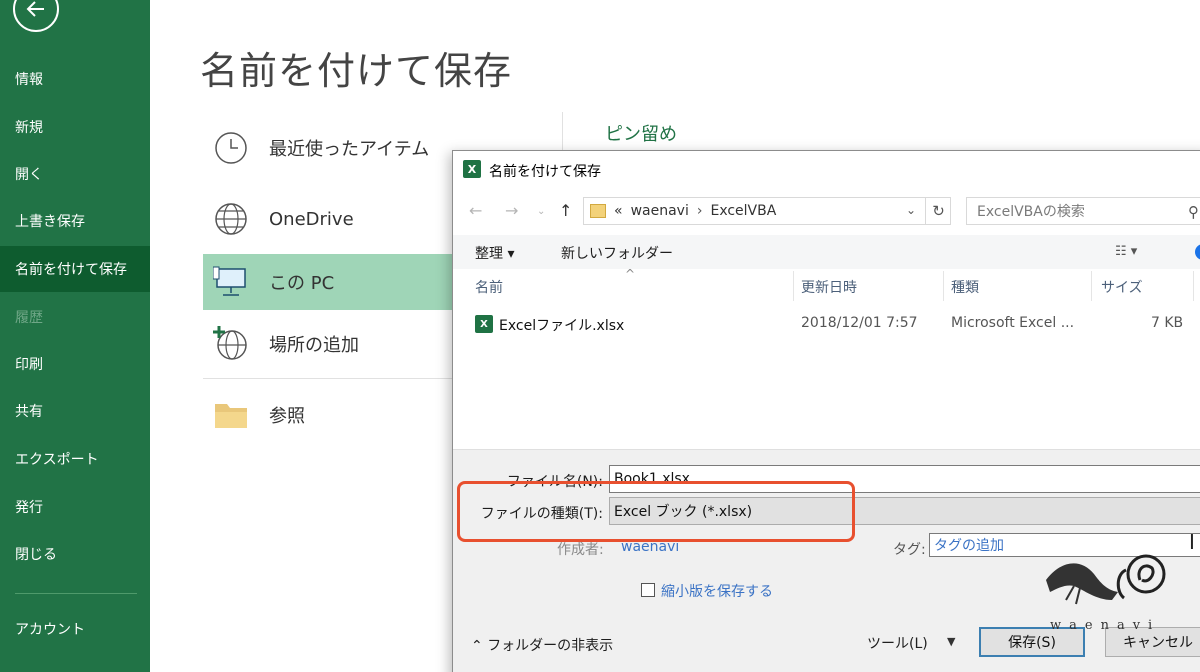  Describe the element at coordinates (231, 219) in the screenshot. I see `globe-icon` at that location.